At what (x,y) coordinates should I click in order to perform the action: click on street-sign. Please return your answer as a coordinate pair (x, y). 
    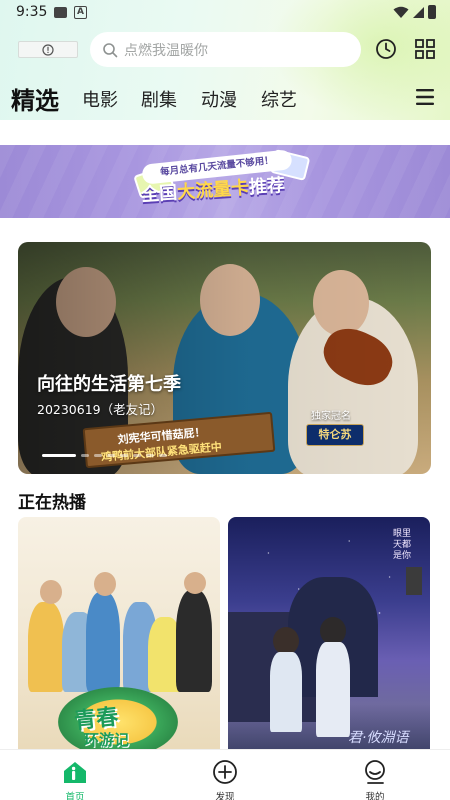
    Looking at the image, I should click on (414, 581).